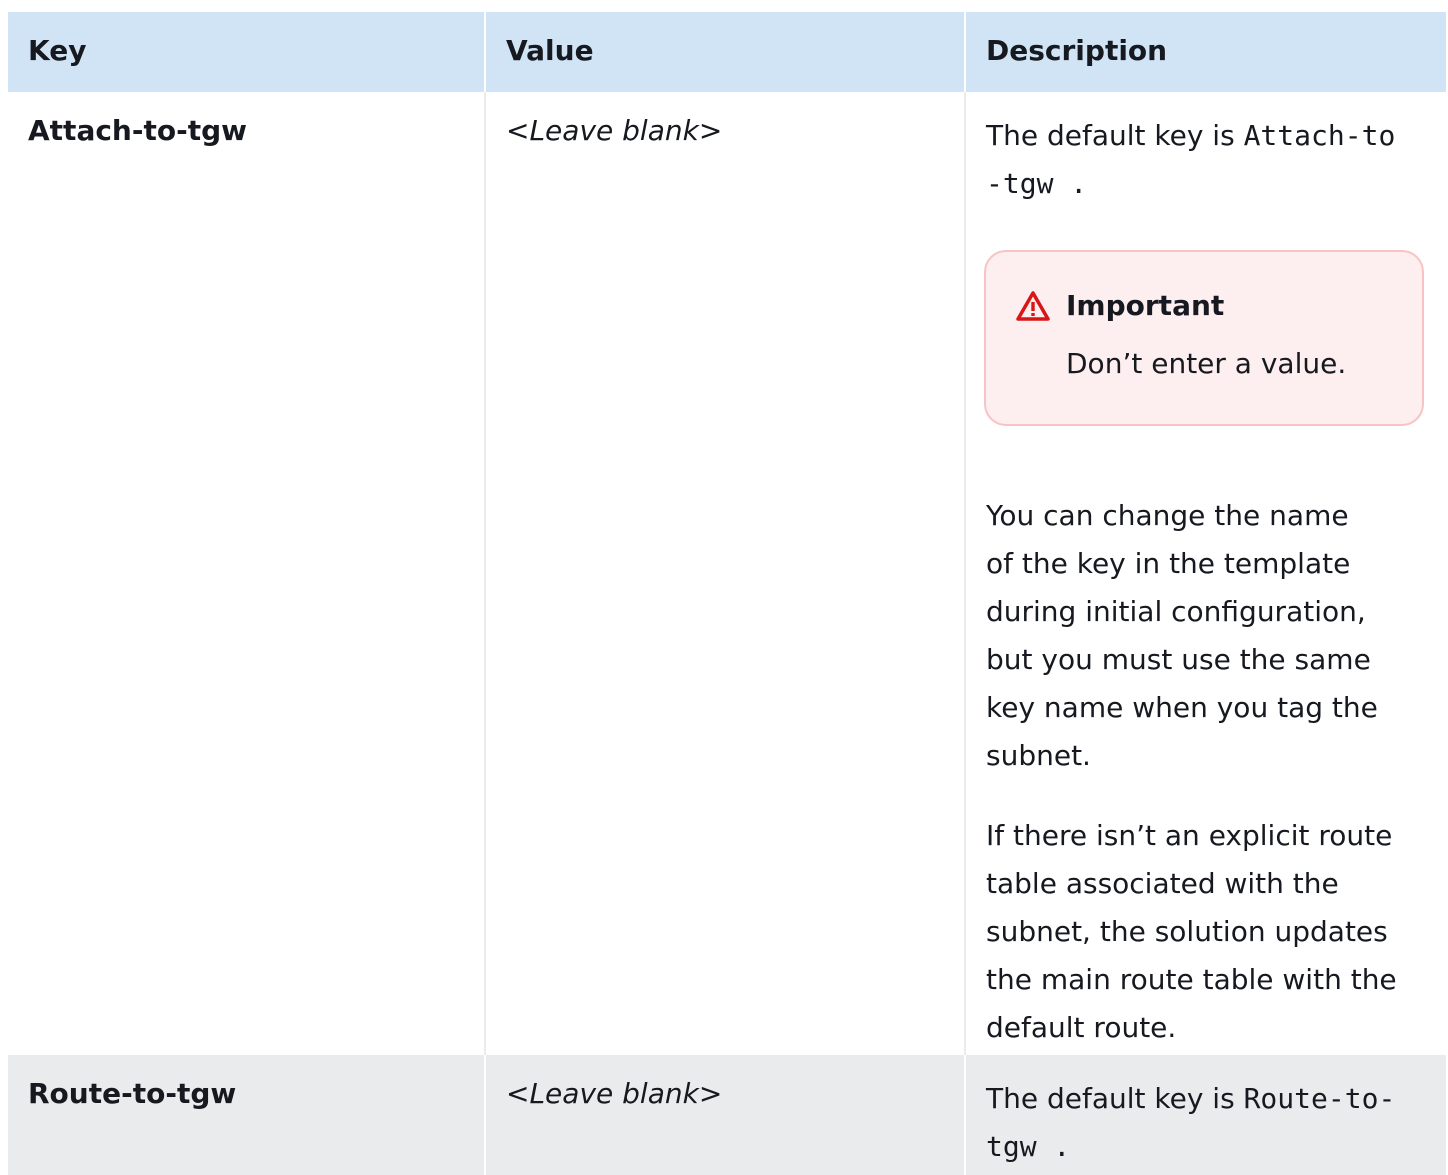  Describe the element at coordinates (1077, 50) in the screenshot. I see `header-description: Description` at that location.